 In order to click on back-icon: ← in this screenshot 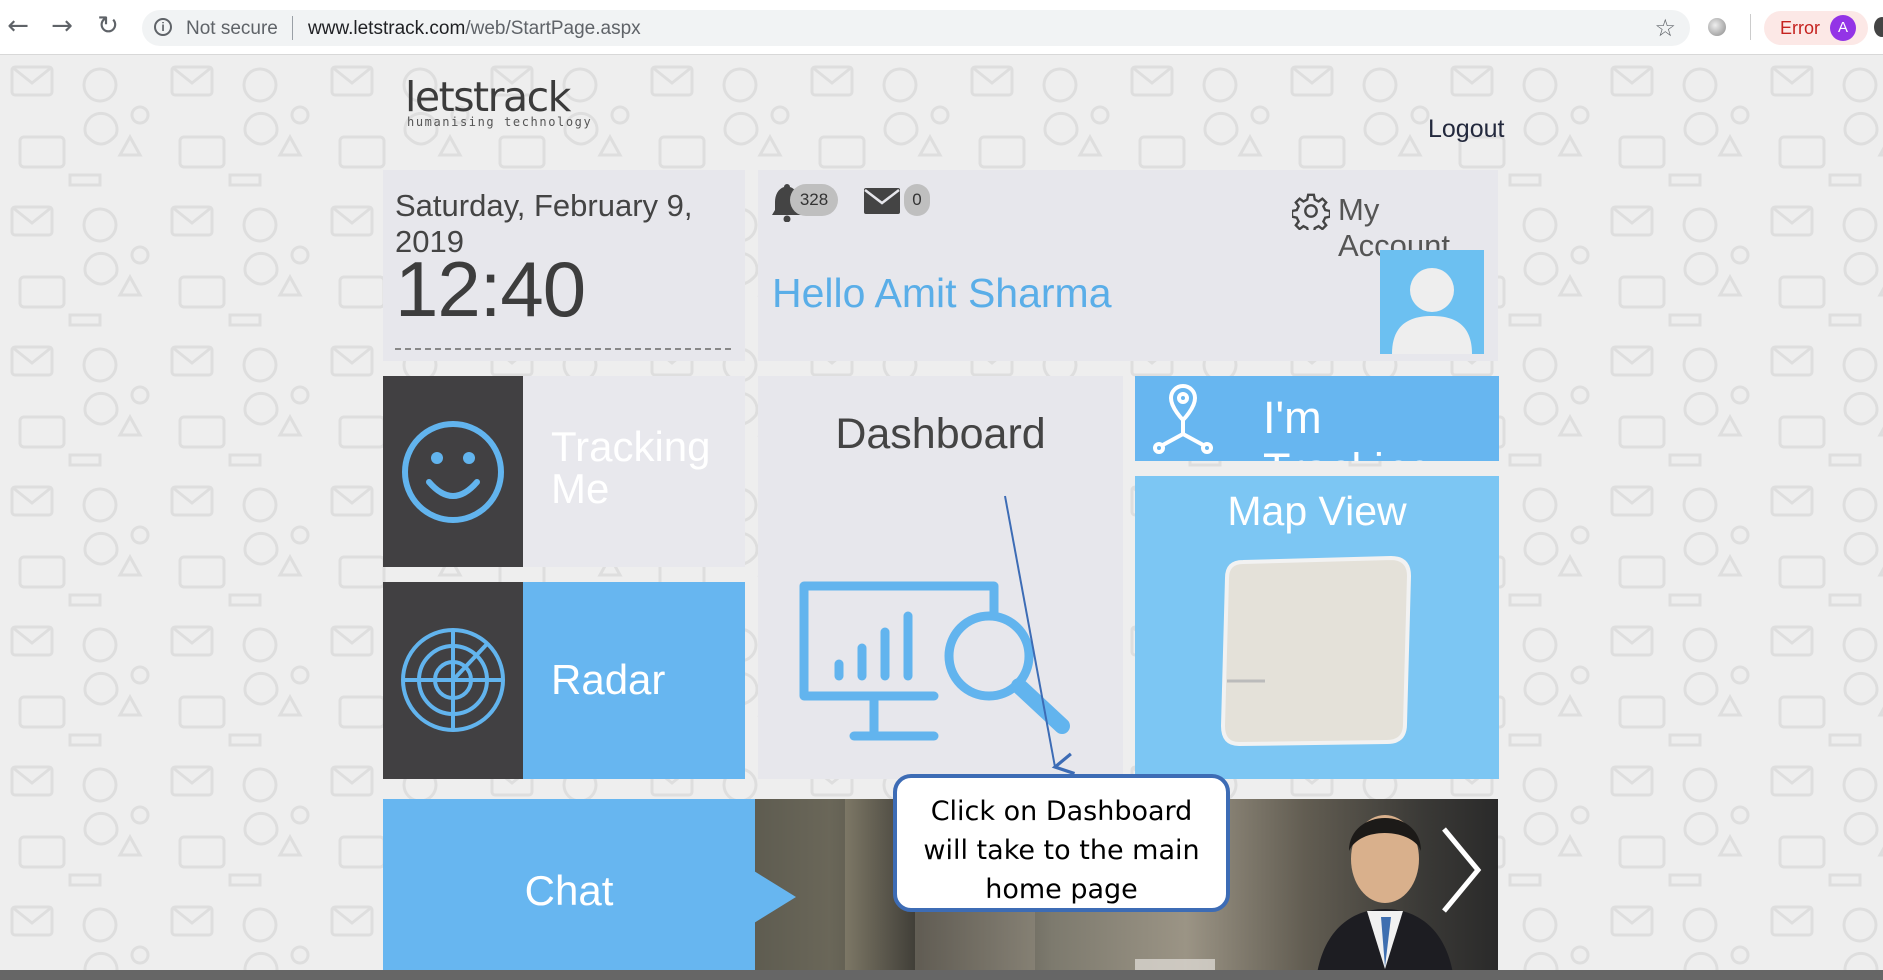, I will do `click(18, 26)`.